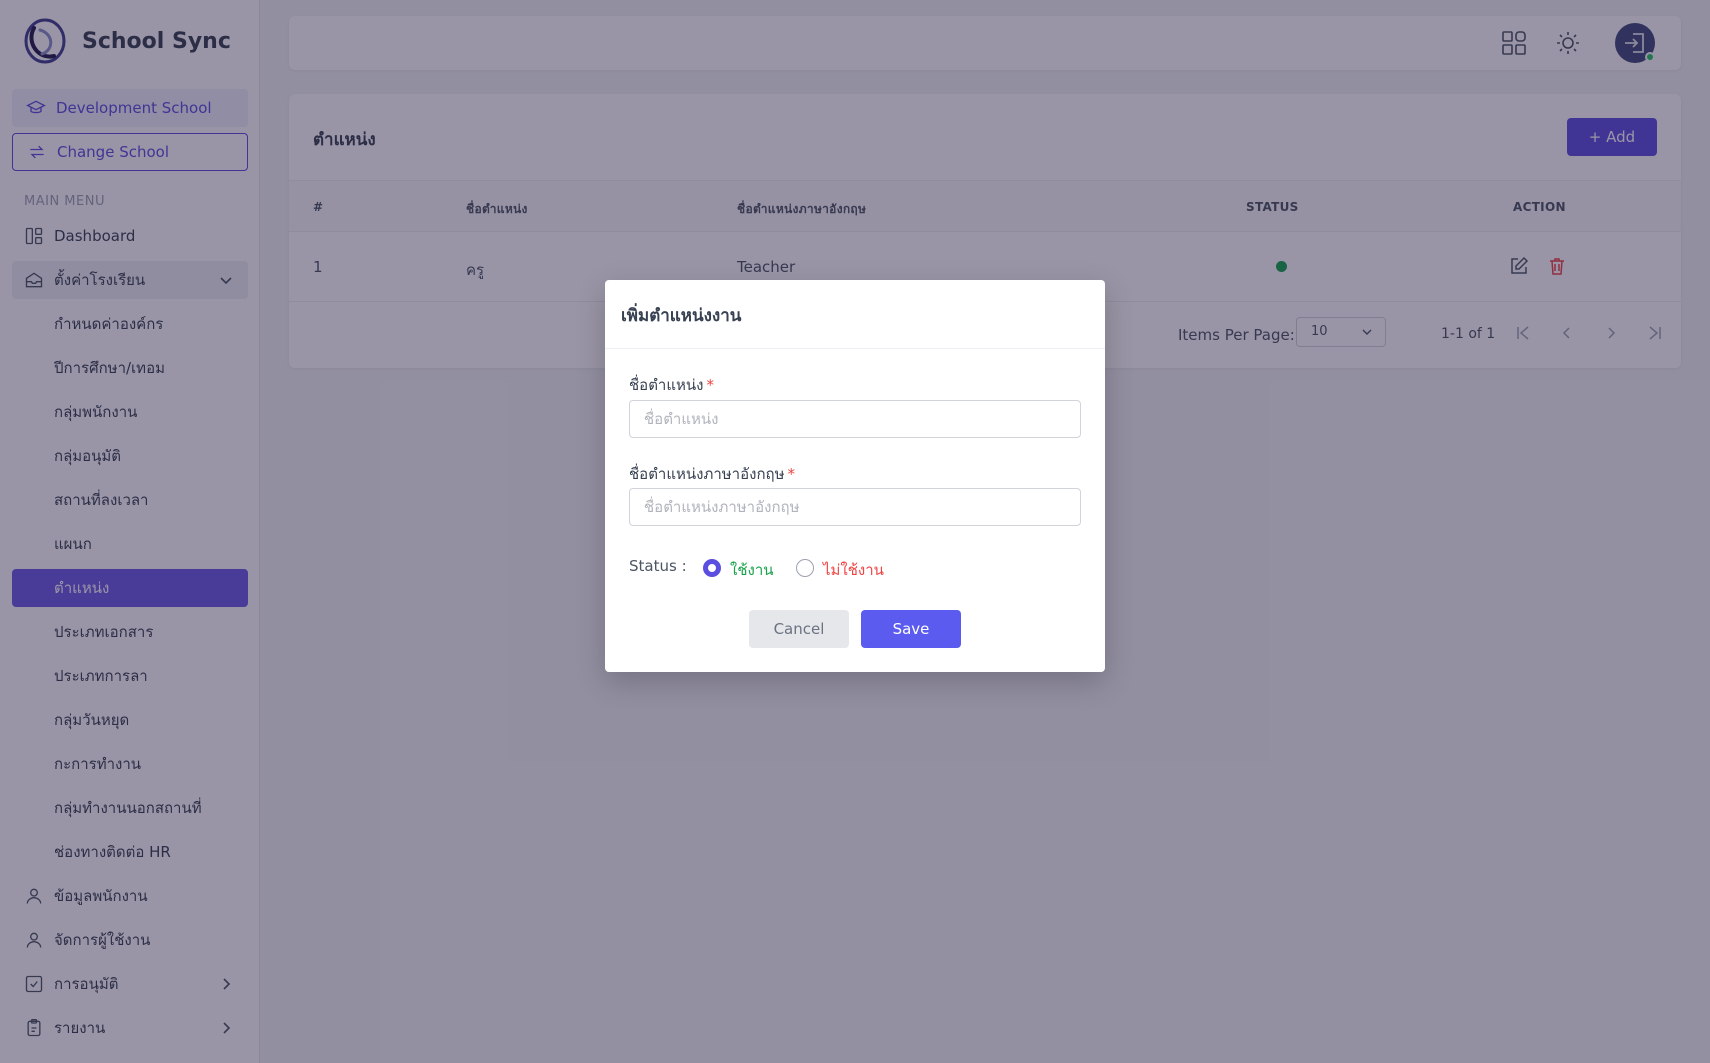  Describe the element at coordinates (658, 566) in the screenshot. I see `status-label: Status :` at that location.